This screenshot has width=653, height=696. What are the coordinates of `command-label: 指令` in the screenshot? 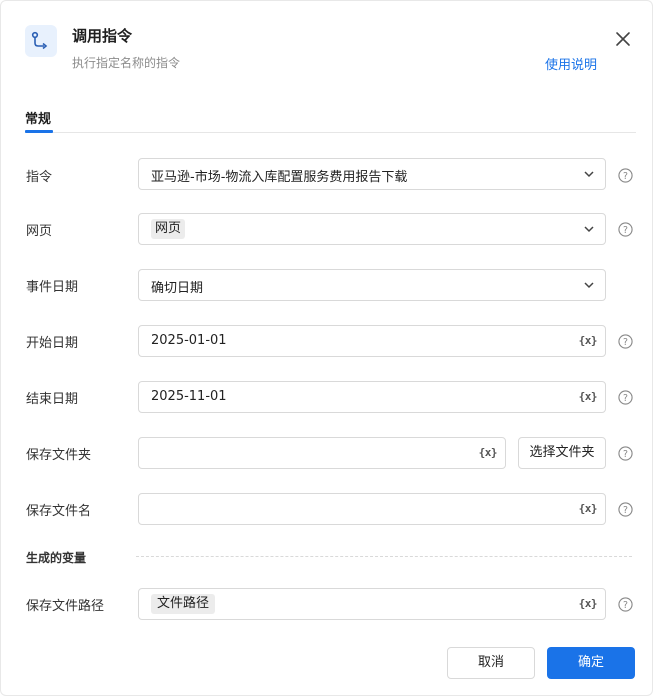 It's located at (39, 177).